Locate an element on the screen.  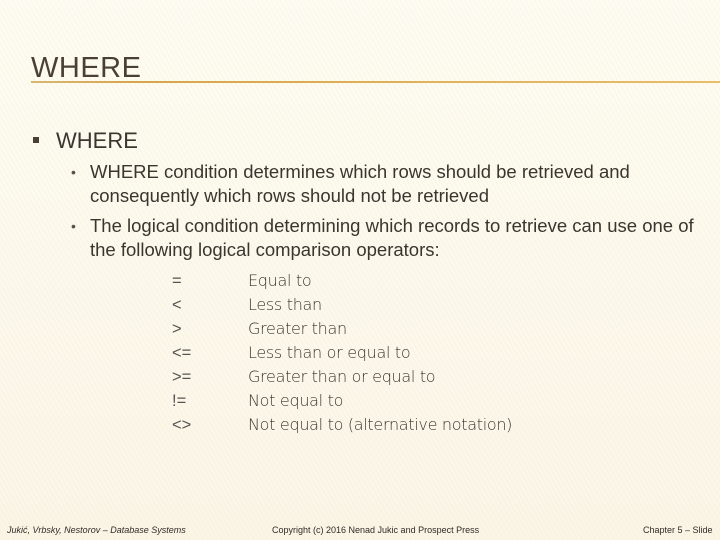
operator-row: <= Less than or equal to is located at coordinates (342, 353).